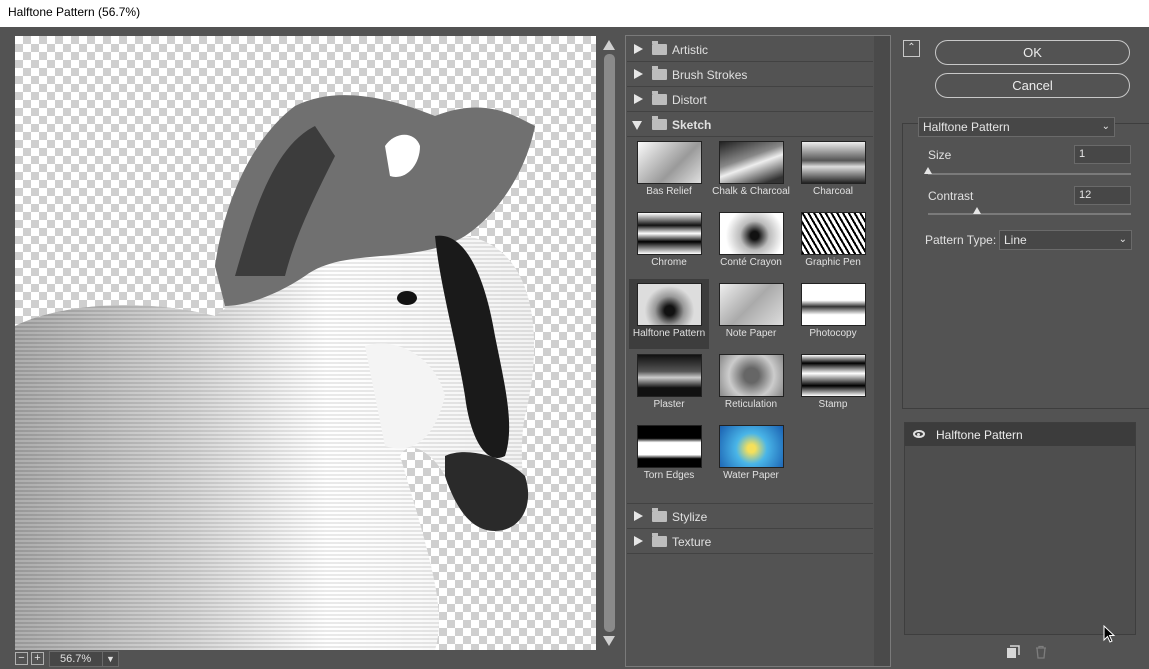 Image resolution: width=1149 pixels, height=669 pixels. What do you see at coordinates (669, 333) in the screenshot?
I see `filter-label: Halftone Pattern` at bounding box center [669, 333].